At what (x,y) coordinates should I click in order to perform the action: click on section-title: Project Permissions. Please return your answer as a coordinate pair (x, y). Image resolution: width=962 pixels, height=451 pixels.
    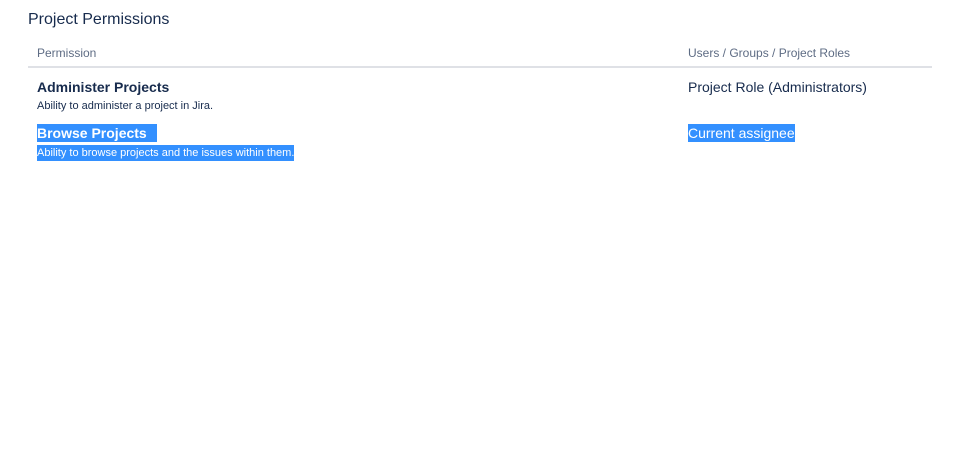
    Looking at the image, I should click on (99, 19).